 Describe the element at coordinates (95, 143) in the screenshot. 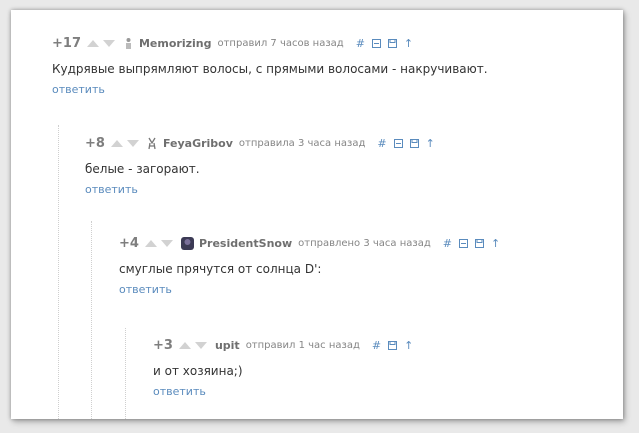

I see `rating: +8` at that location.